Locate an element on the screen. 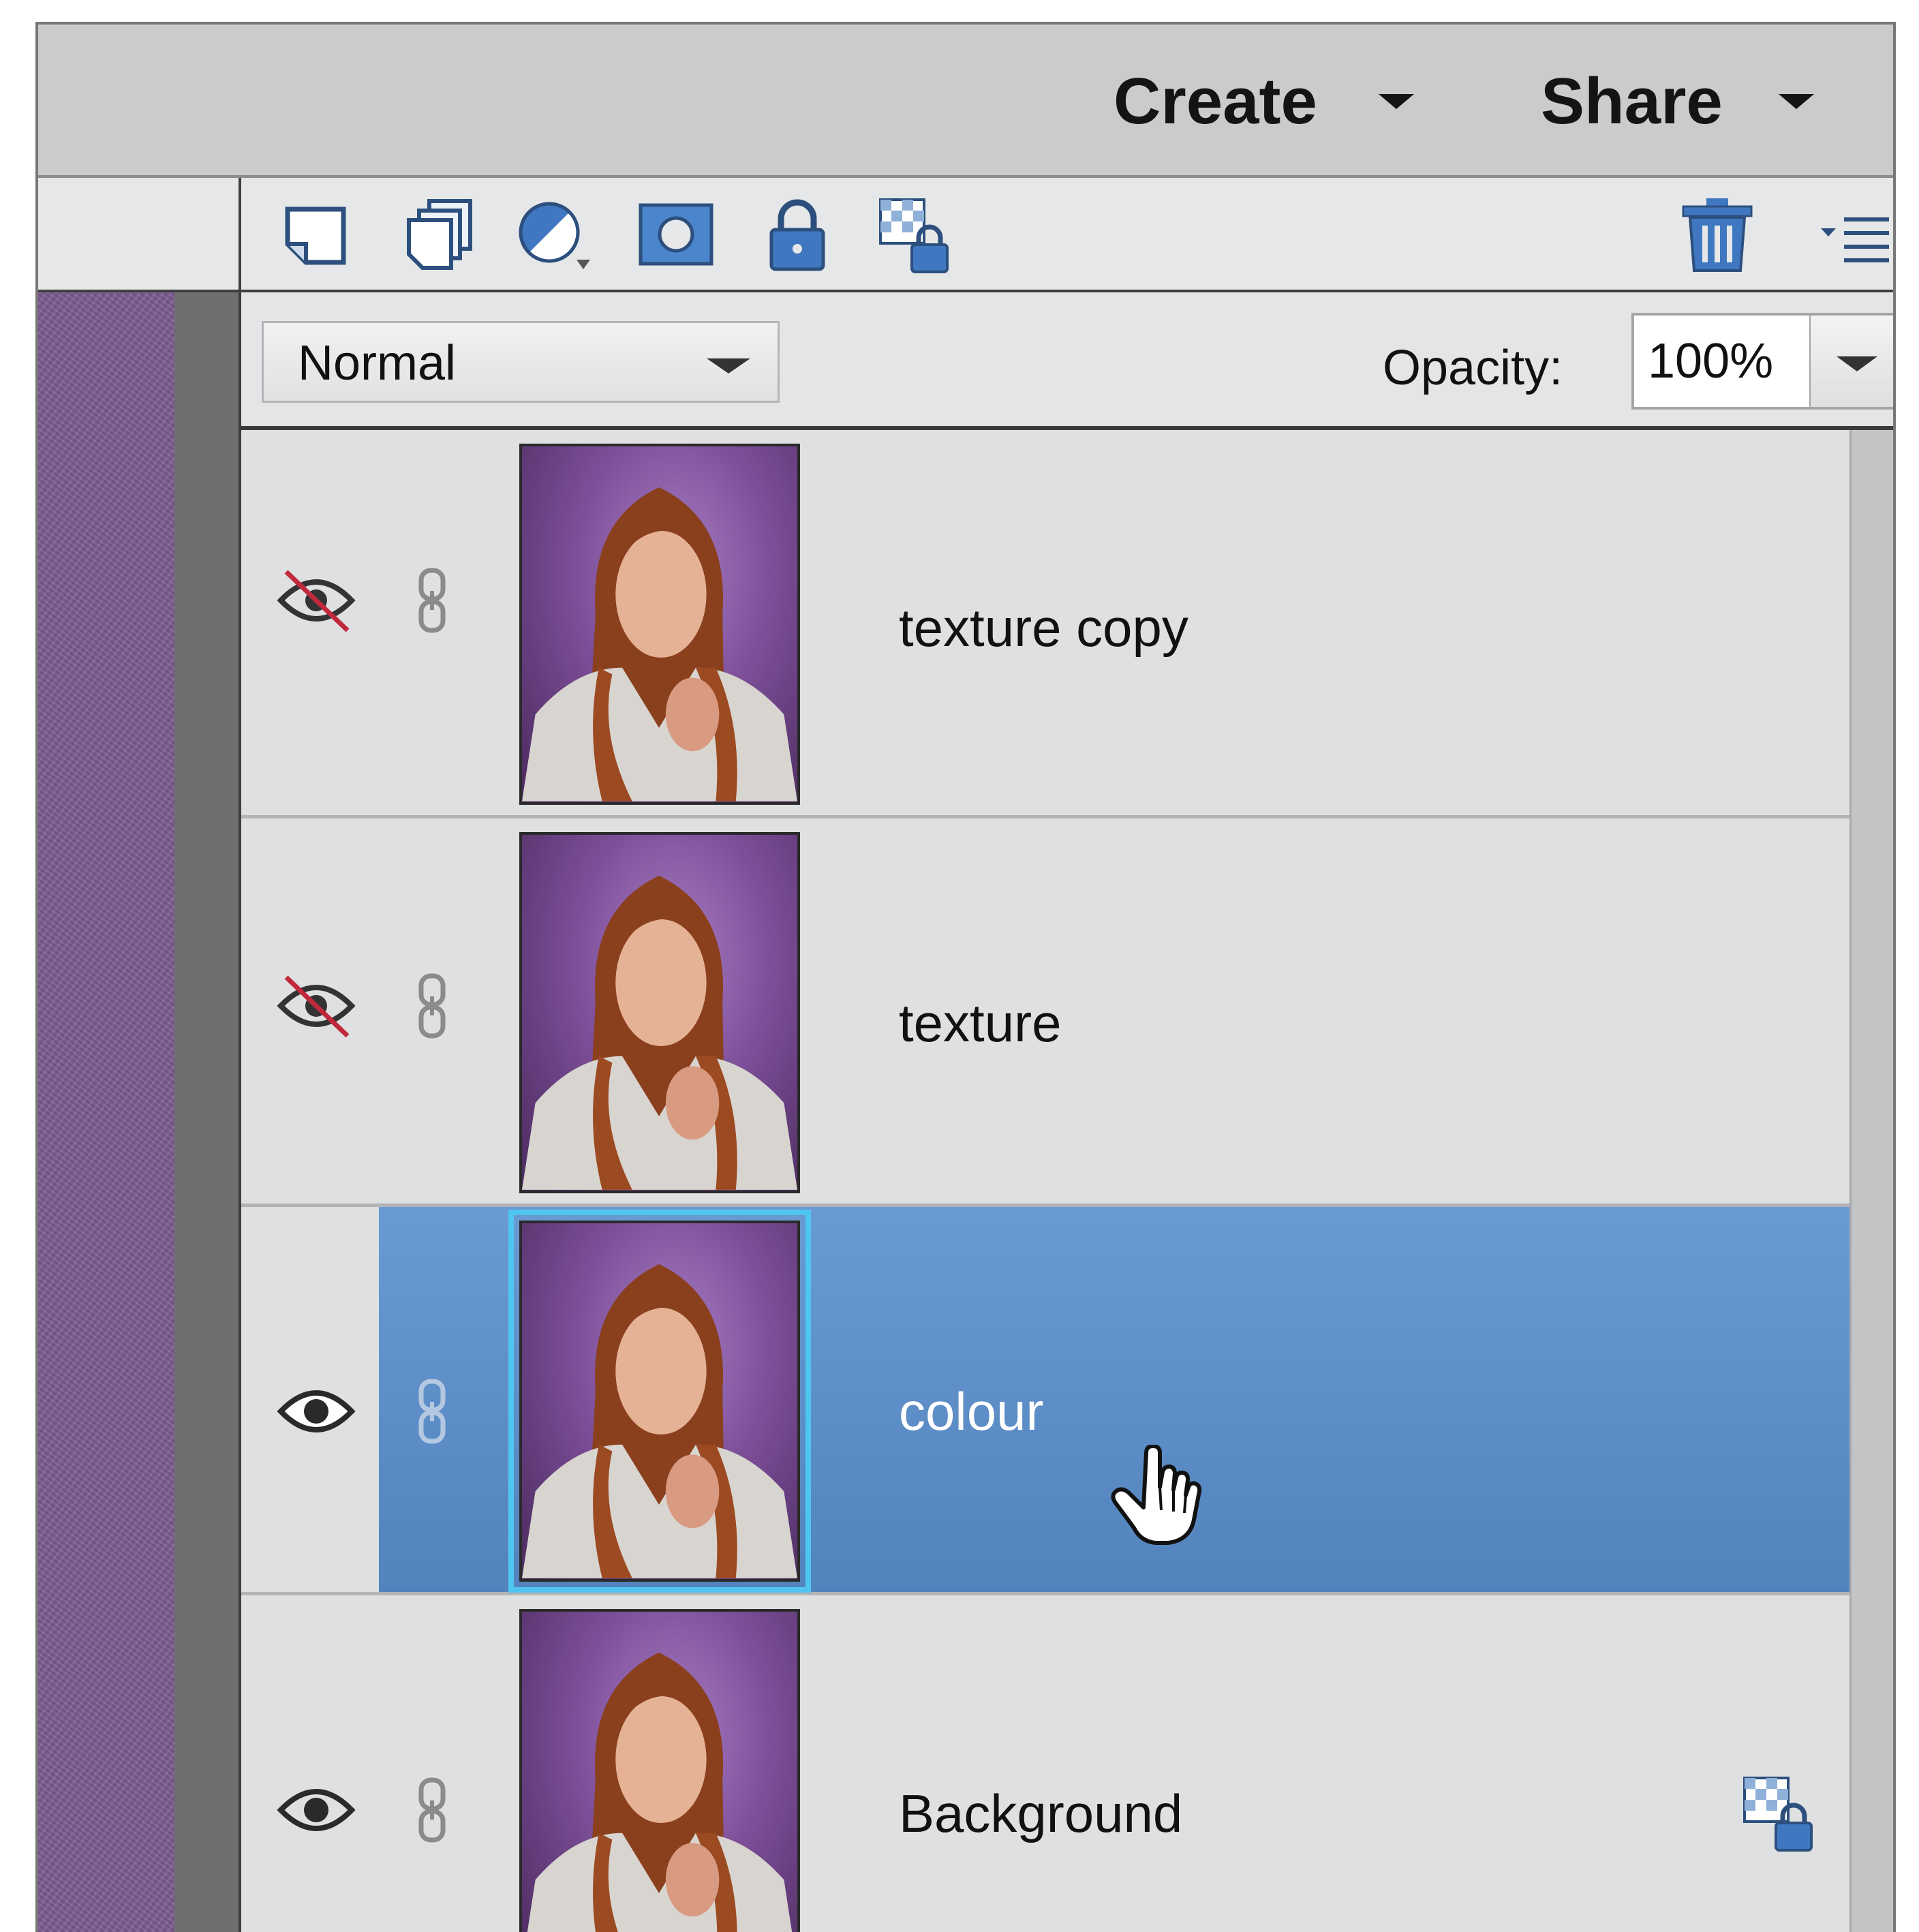 The height and width of the screenshot is (1932, 1919). hand-cursor-icon is located at coordinates (1158, 1495).